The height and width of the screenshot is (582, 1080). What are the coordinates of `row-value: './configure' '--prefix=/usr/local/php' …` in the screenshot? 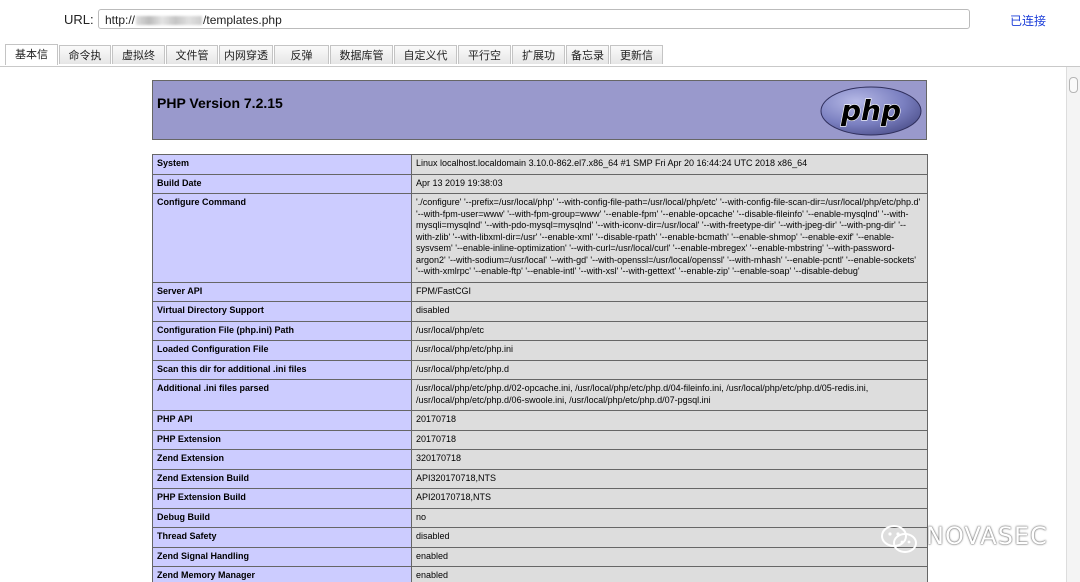 It's located at (669, 238).